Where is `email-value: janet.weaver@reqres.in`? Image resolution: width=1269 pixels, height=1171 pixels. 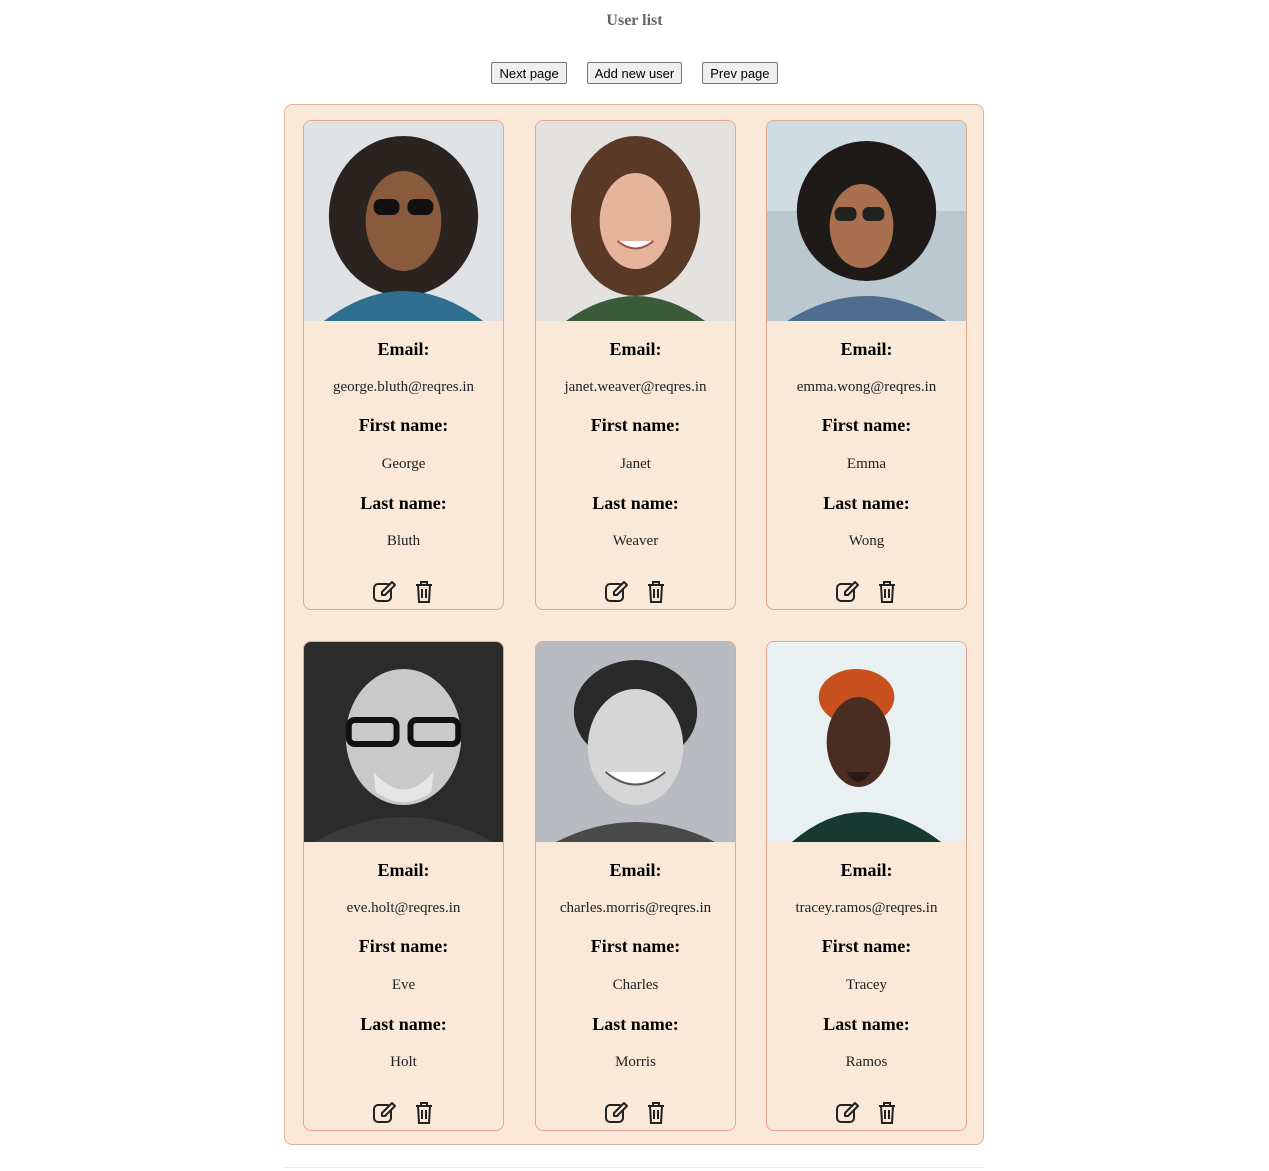 email-value: janet.weaver@reqres.in is located at coordinates (635, 387).